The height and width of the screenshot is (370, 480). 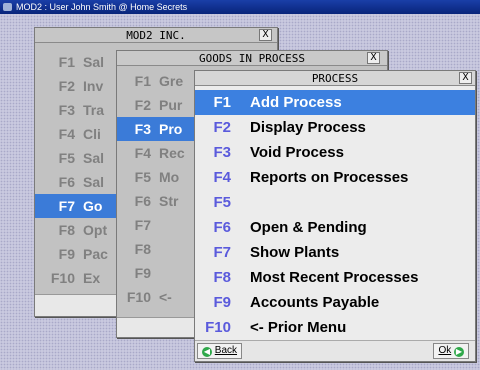 I want to click on process-menu-item: F4 Reports on Processes, so click(x=335, y=177).